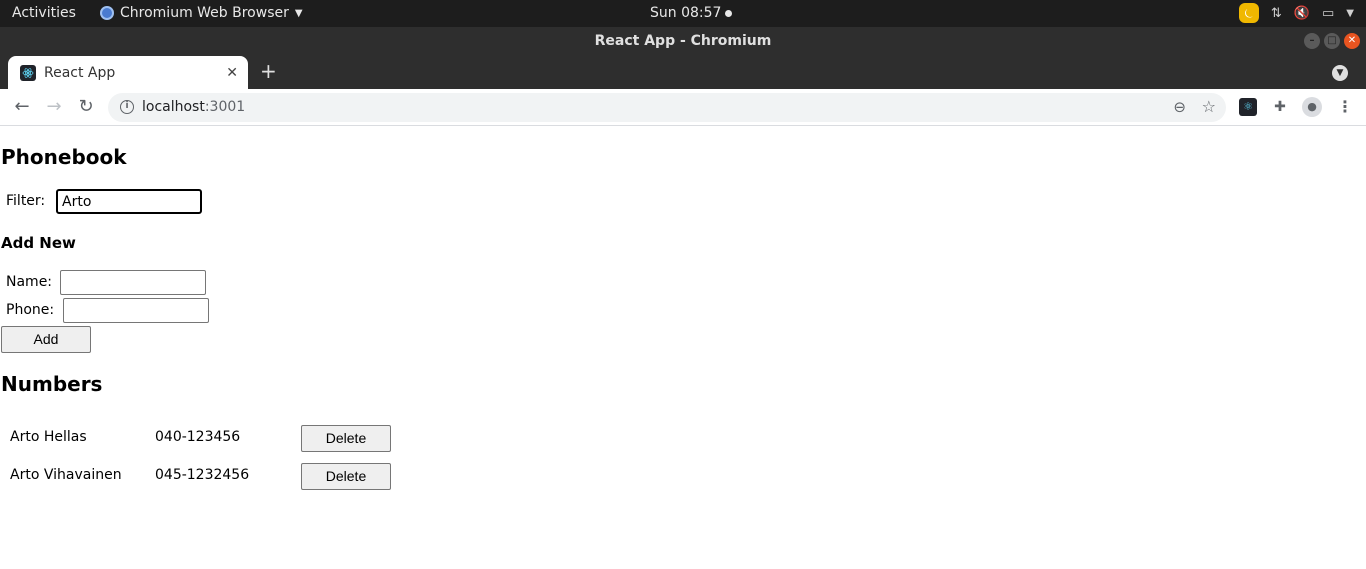  I want to click on contact-name: Arto Hellas, so click(48, 437).